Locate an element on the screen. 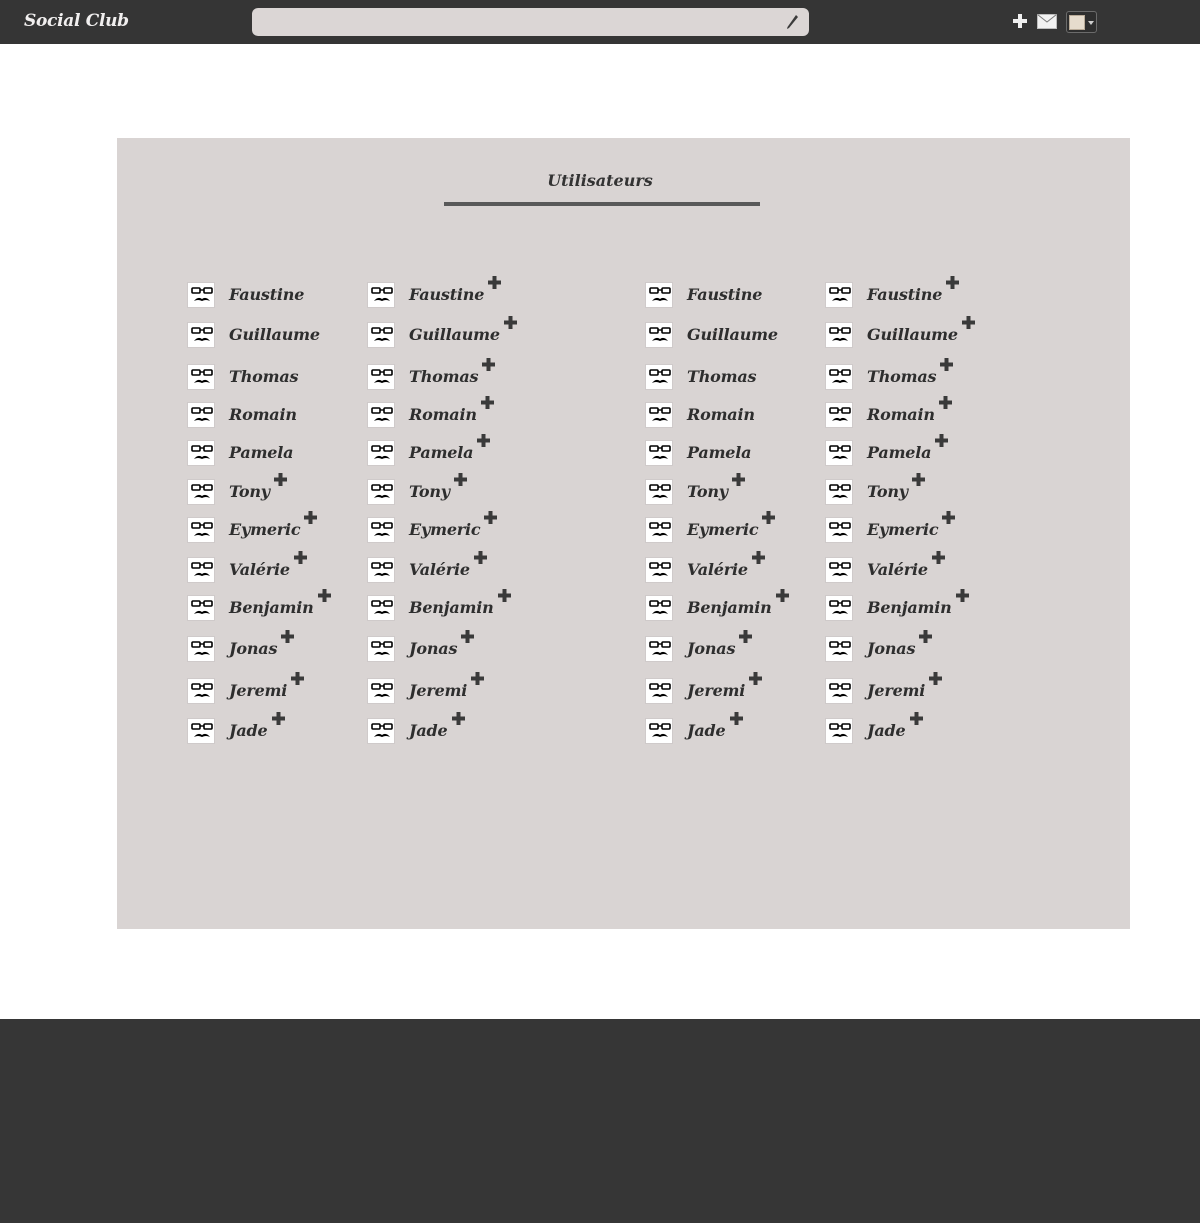  brand-logo: Social Club is located at coordinates (76, 21).